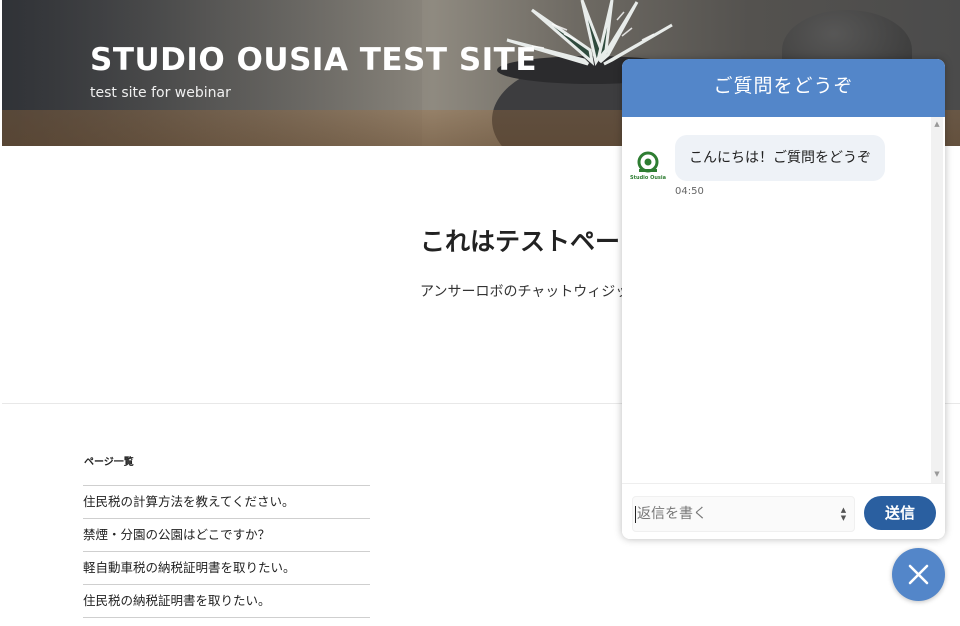  I want to click on logo-mark-icon, so click(648, 162).